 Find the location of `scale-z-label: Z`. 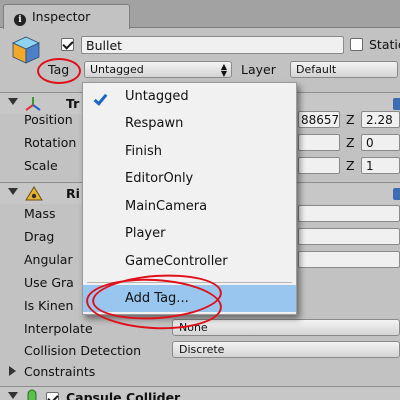

scale-z-label: Z is located at coordinates (350, 165).